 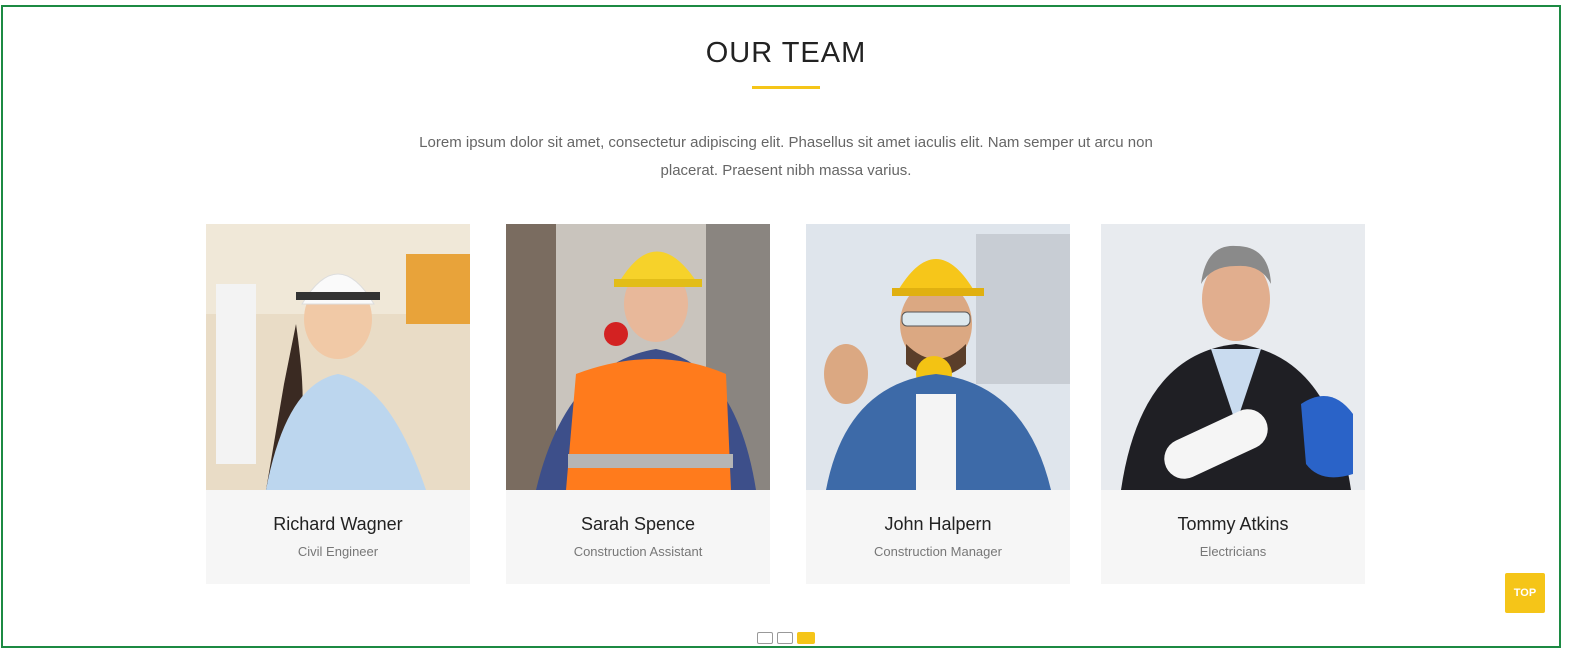 I want to click on pagination-dot-active, so click(x=806, y=638).